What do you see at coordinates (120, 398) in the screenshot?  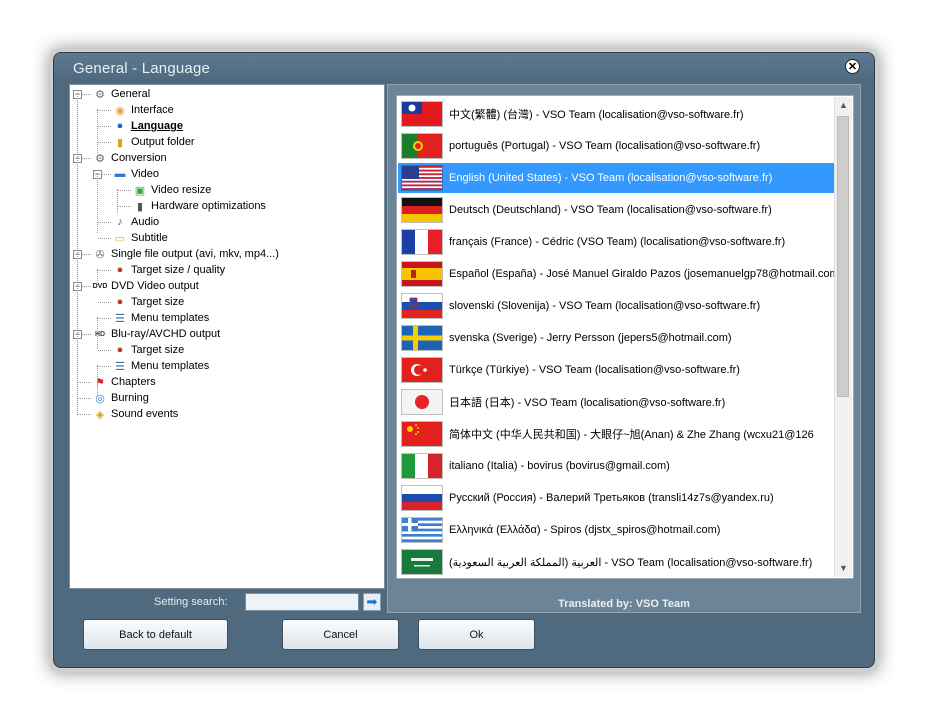 I see `tree-item: ◎ Burning` at bounding box center [120, 398].